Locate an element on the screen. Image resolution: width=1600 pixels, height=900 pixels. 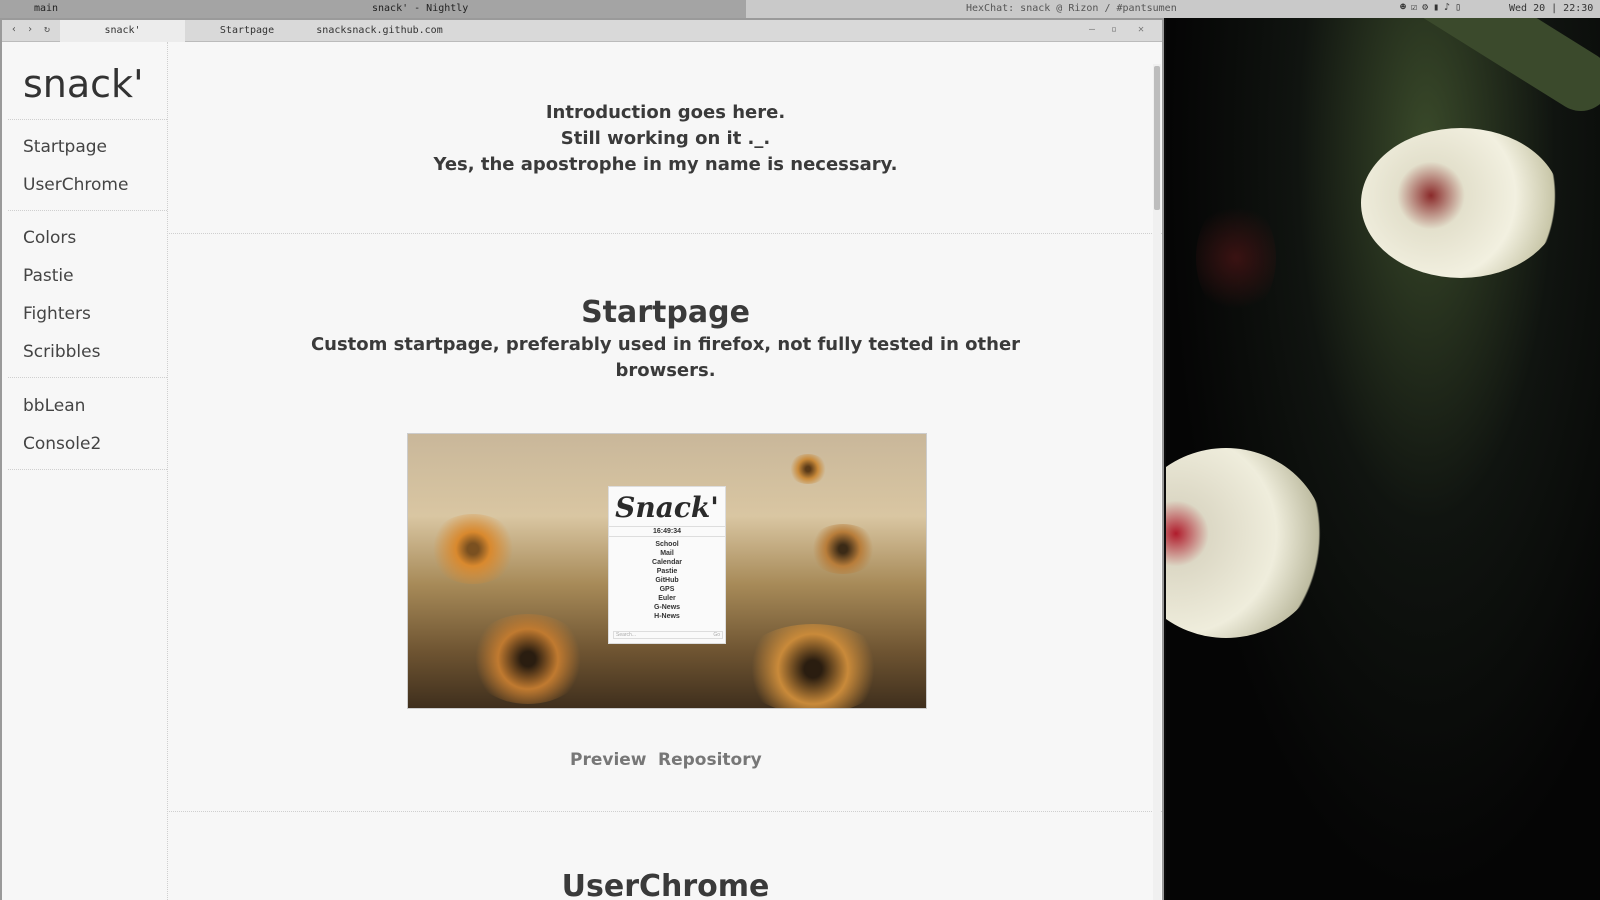
battery-icon: ▯ is located at coordinates (1458, 7).